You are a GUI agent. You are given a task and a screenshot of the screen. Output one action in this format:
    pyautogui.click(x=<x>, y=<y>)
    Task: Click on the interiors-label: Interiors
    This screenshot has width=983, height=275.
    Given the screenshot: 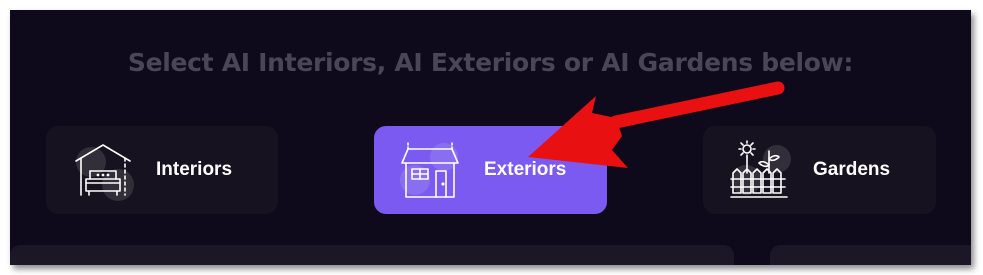 What is the action you would take?
    pyautogui.click(x=194, y=169)
    